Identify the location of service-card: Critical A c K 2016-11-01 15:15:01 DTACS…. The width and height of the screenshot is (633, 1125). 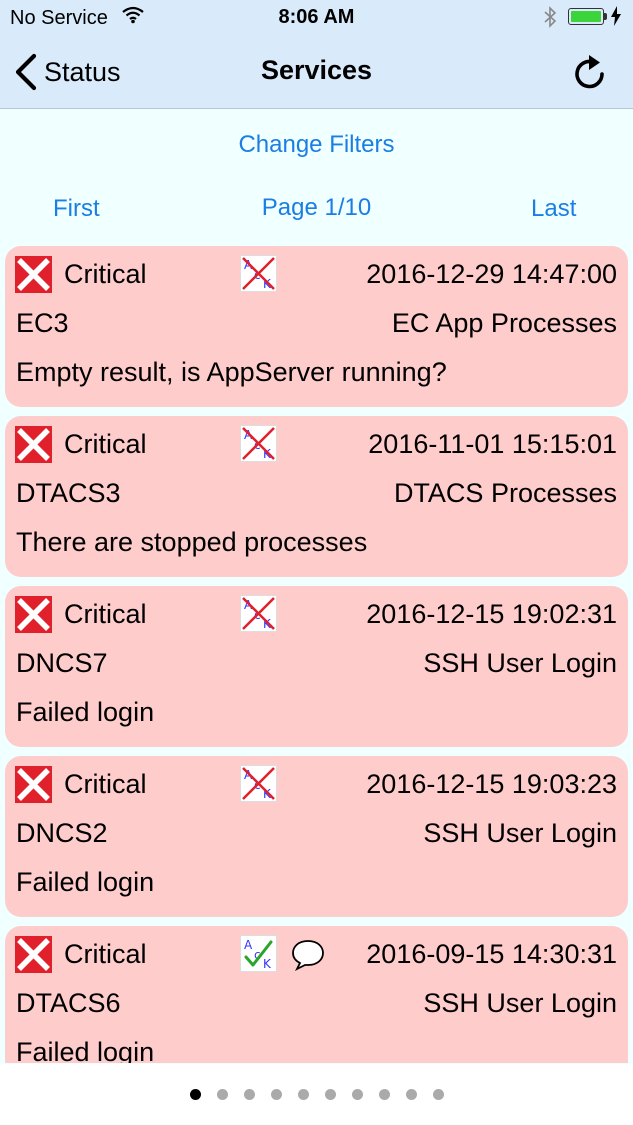
(316, 496).